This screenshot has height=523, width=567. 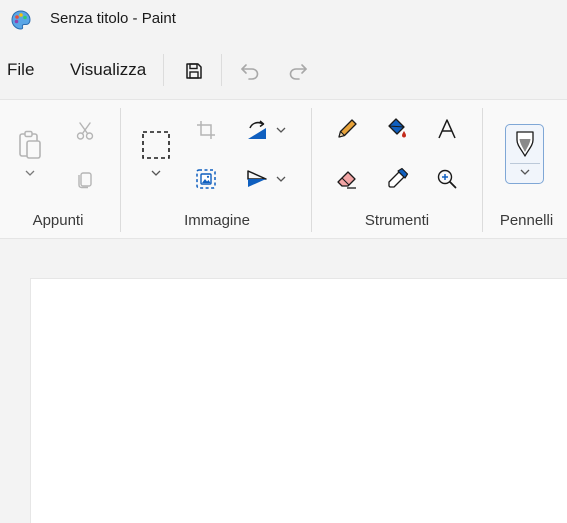 I want to click on paste-button, so click(x=30, y=145).